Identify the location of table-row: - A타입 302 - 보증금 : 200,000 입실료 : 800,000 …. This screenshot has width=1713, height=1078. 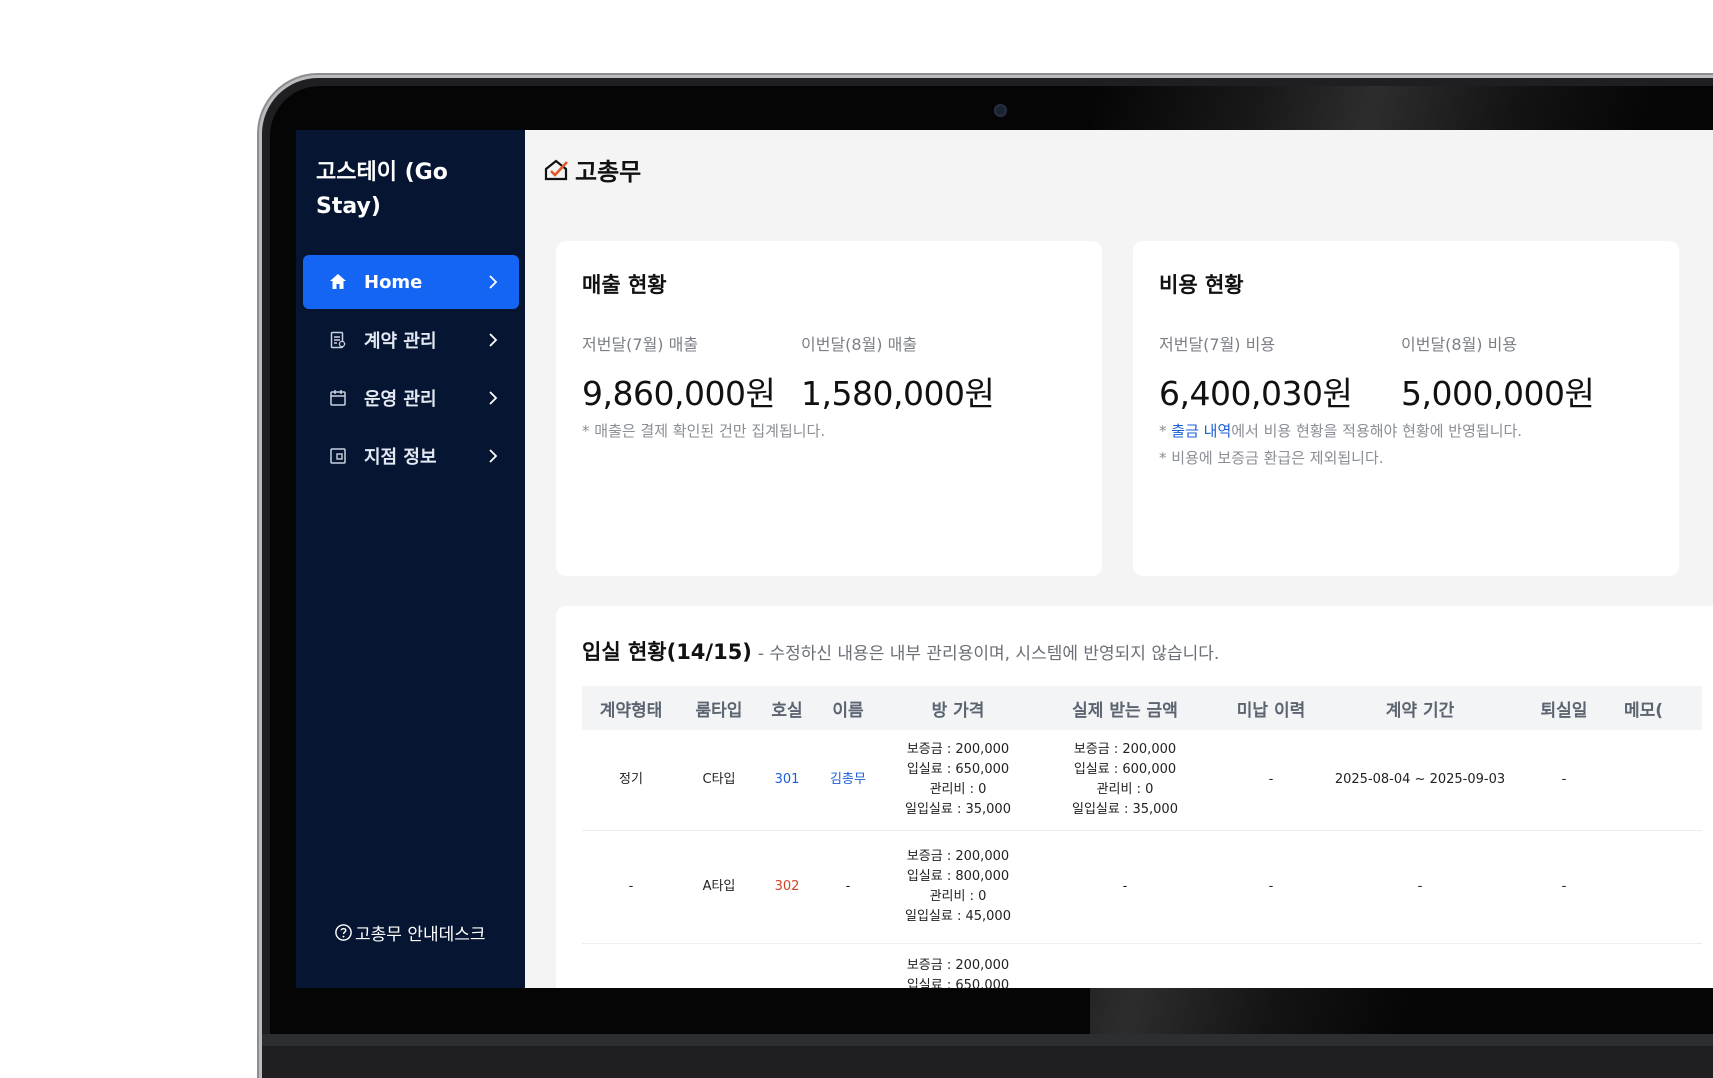
(1142, 887).